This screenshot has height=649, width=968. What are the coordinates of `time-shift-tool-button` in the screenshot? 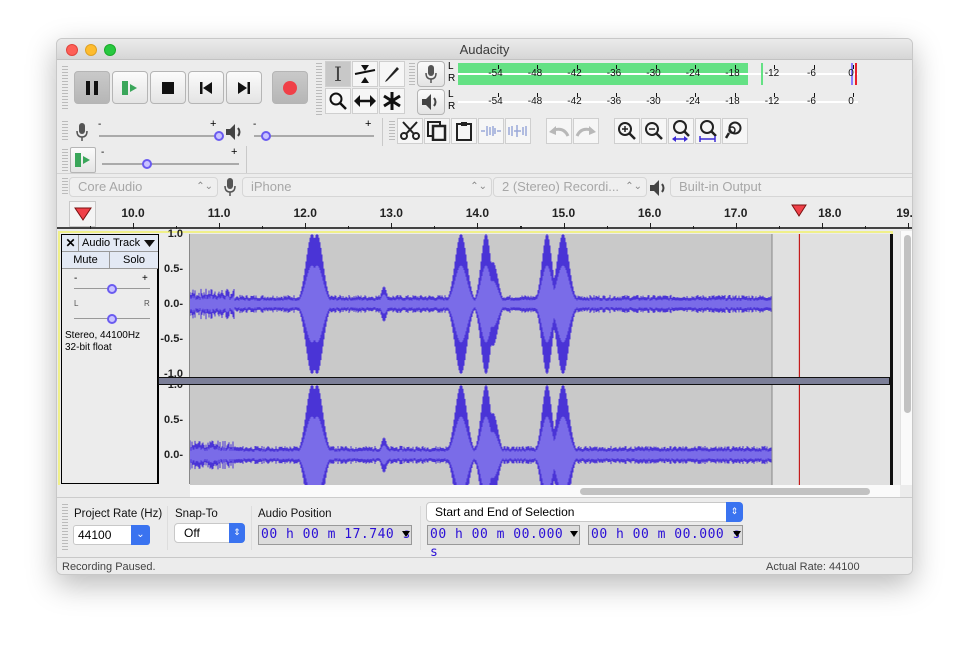 It's located at (365, 101).